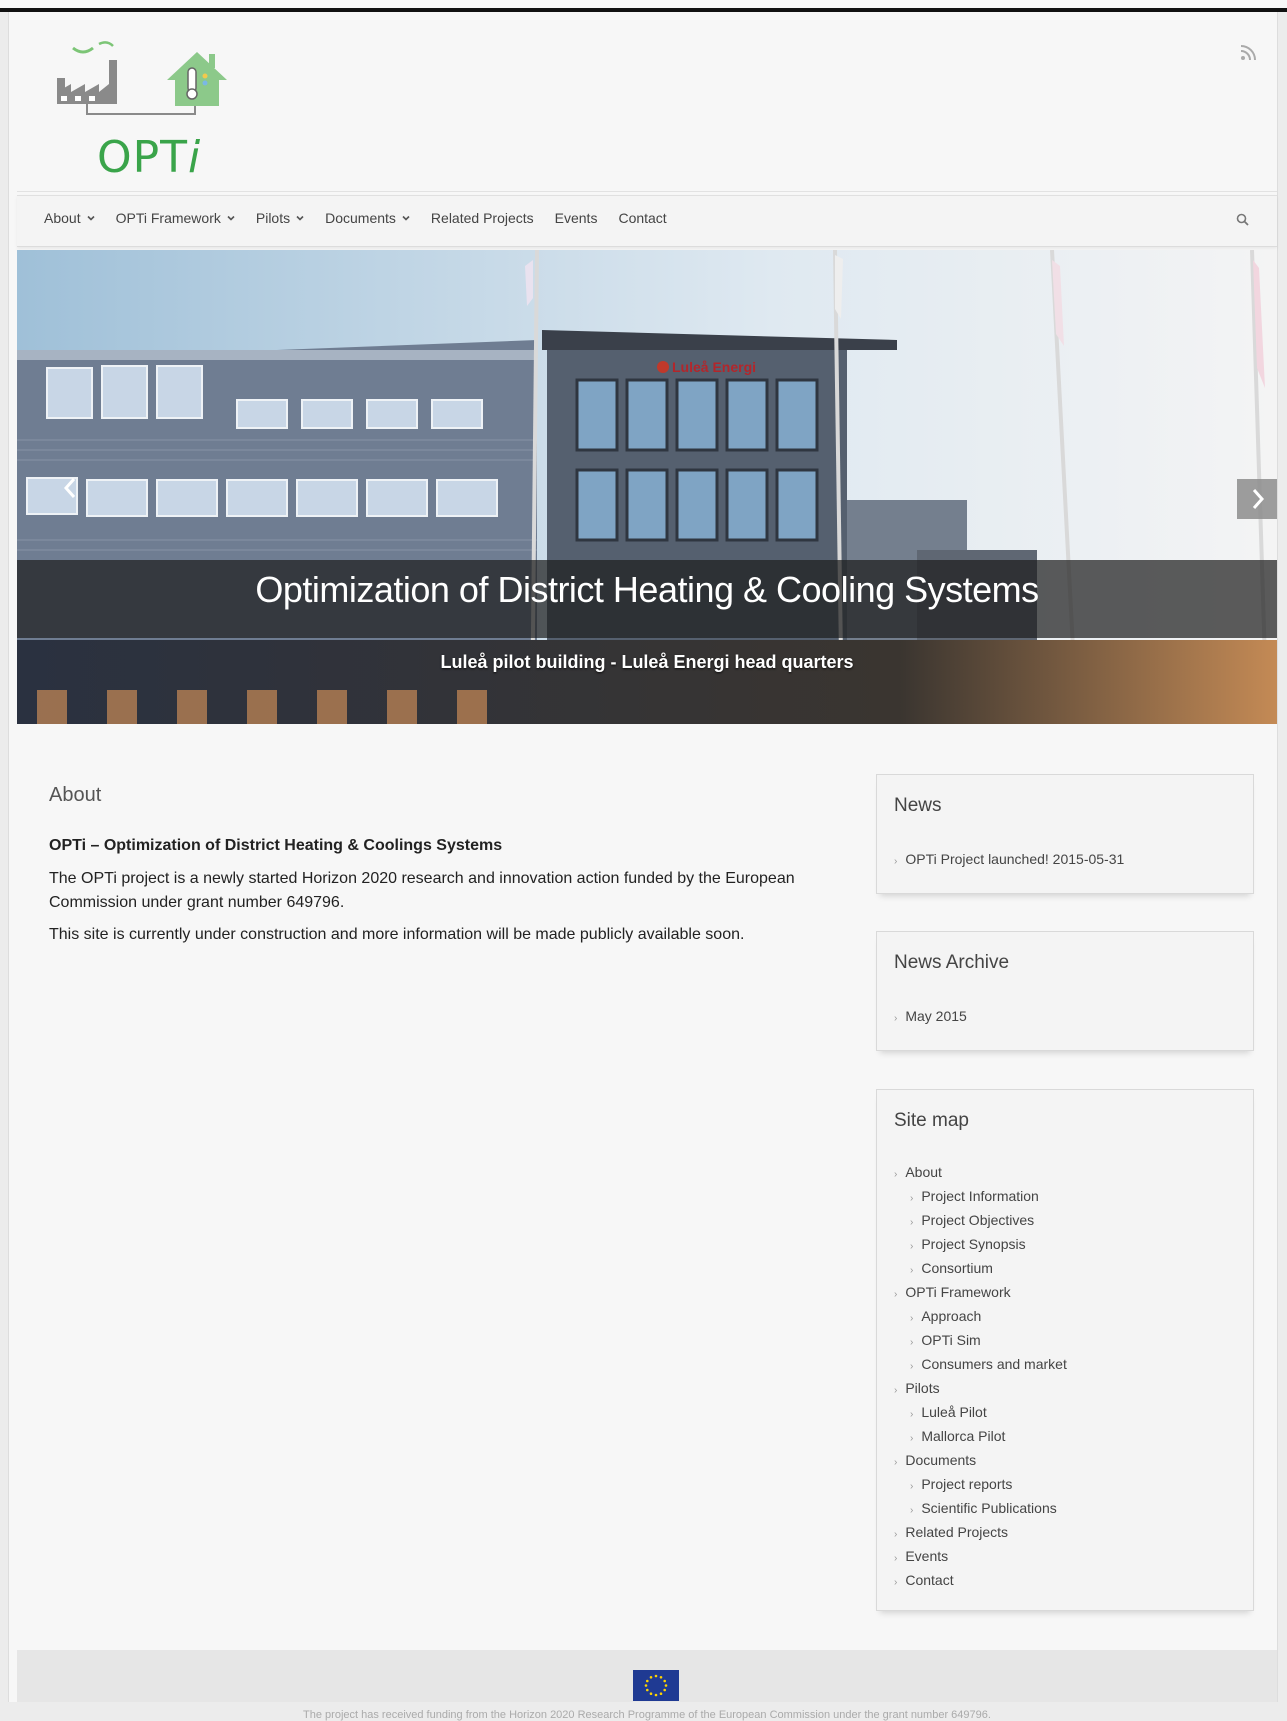 This screenshot has width=1287, height=1721. What do you see at coordinates (1243, 220) in the screenshot?
I see `search-icon` at bounding box center [1243, 220].